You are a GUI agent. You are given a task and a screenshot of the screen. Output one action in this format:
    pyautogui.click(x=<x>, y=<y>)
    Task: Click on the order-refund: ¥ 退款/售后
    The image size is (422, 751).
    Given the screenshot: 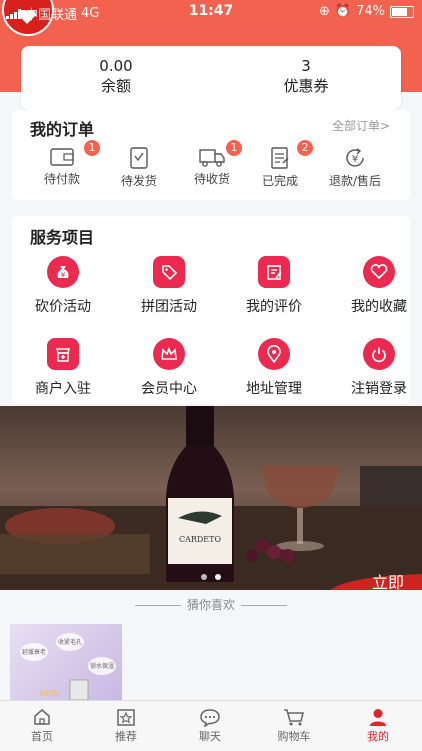 What is the action you would take?
    pyautogui.click(x=355, y=167)
    